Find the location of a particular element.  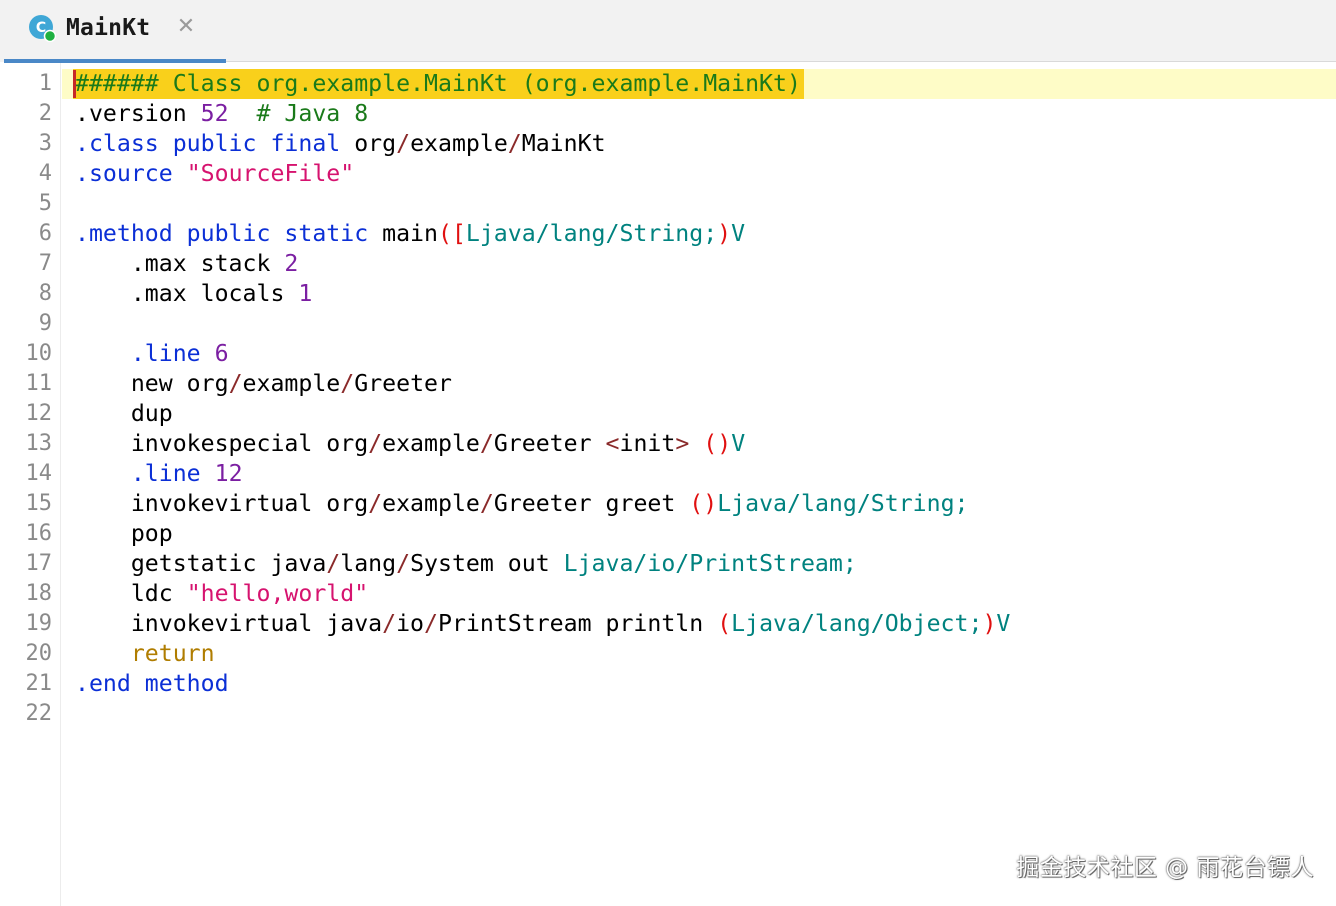

line-number: 5 is located at coordinates (45, 203).